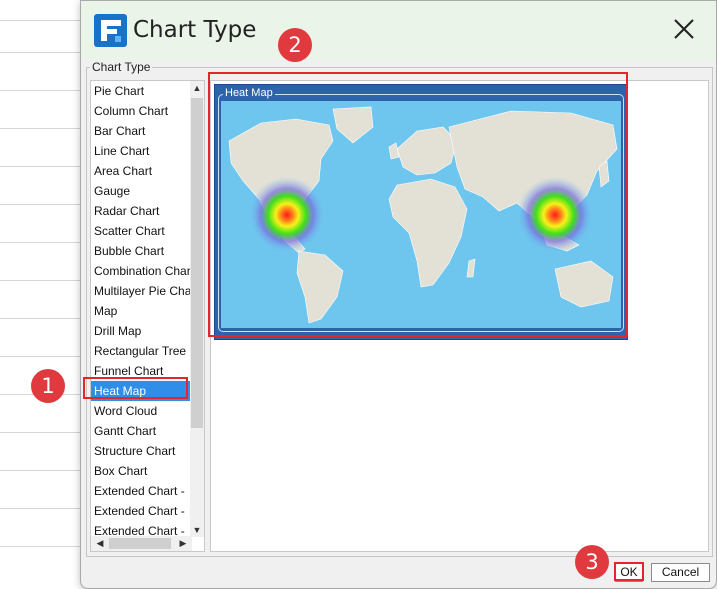  What do you see at coordinates (140, 371) in the screenshot?
I see `chart-type-item: Funnel Chart` at bounding box center [140, 371].